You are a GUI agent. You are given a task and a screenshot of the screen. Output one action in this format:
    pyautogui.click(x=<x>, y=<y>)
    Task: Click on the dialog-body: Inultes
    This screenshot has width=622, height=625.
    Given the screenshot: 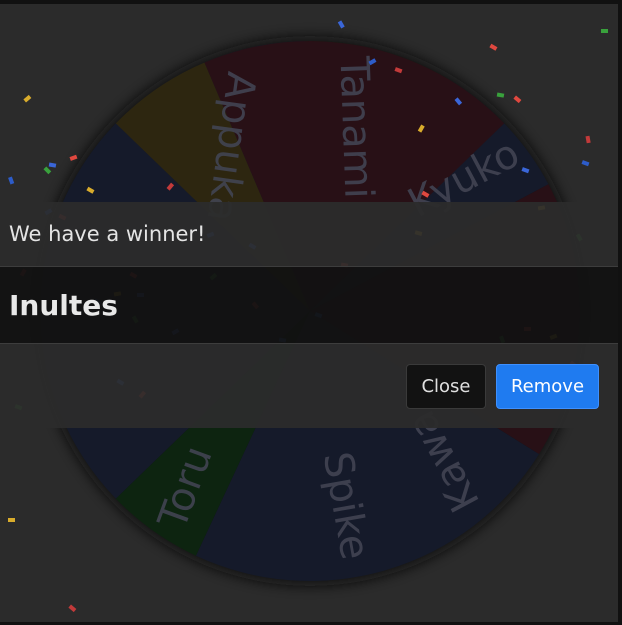 What is the action you would take?
    pyautogui.click(x=309, y=305)
    